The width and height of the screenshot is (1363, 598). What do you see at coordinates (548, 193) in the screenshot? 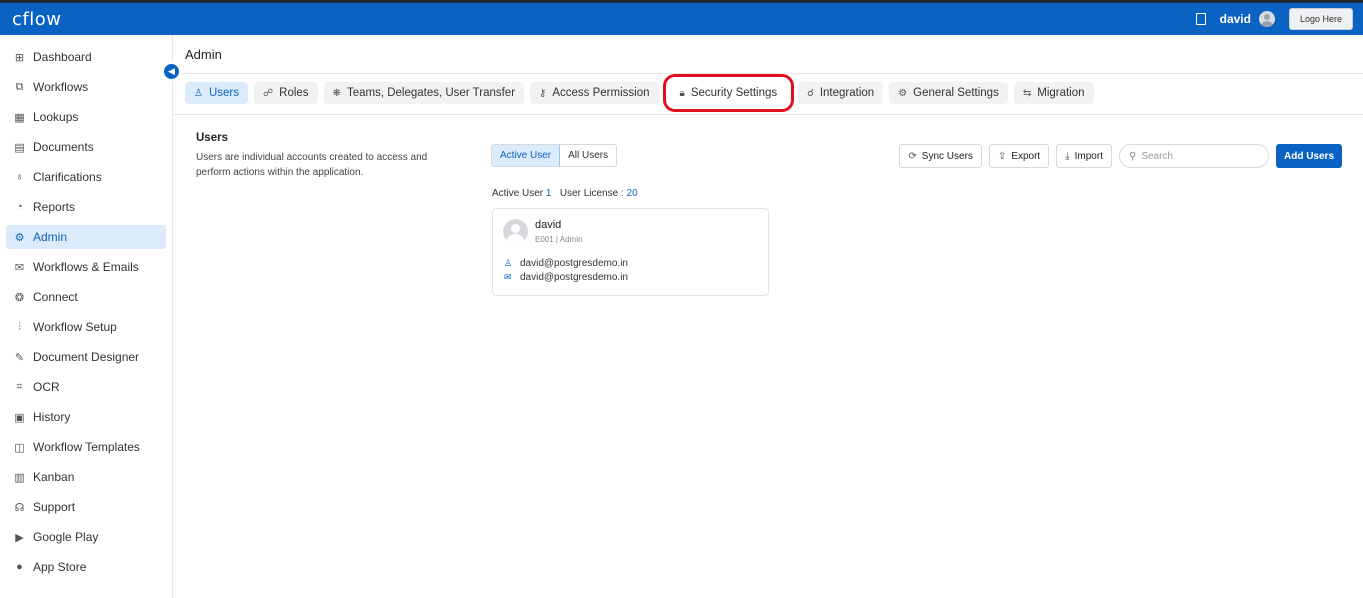
I see `active-user-count: 1` at bounding box center [548, 193].